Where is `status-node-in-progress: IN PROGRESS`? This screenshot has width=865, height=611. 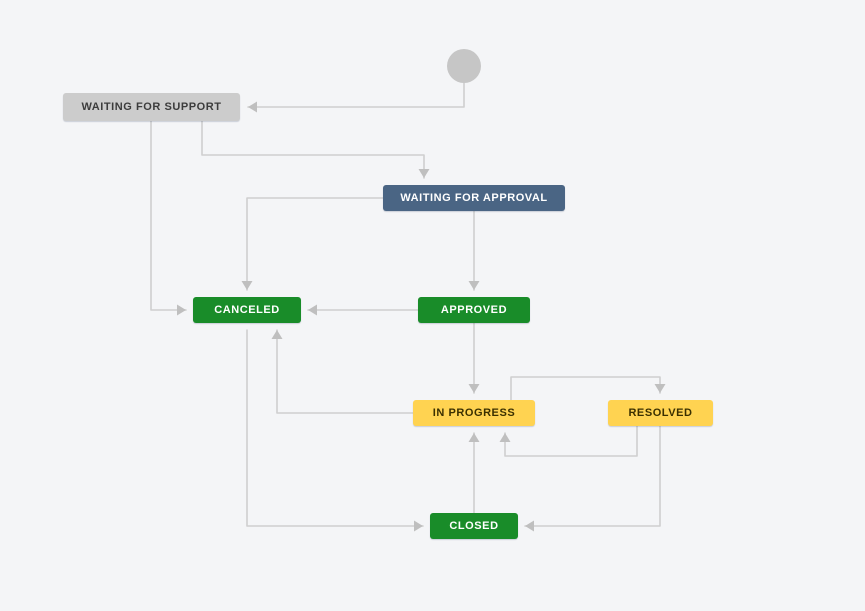 status-node-in-progress: IN PROGRESS is located at coordinates (474, 413).